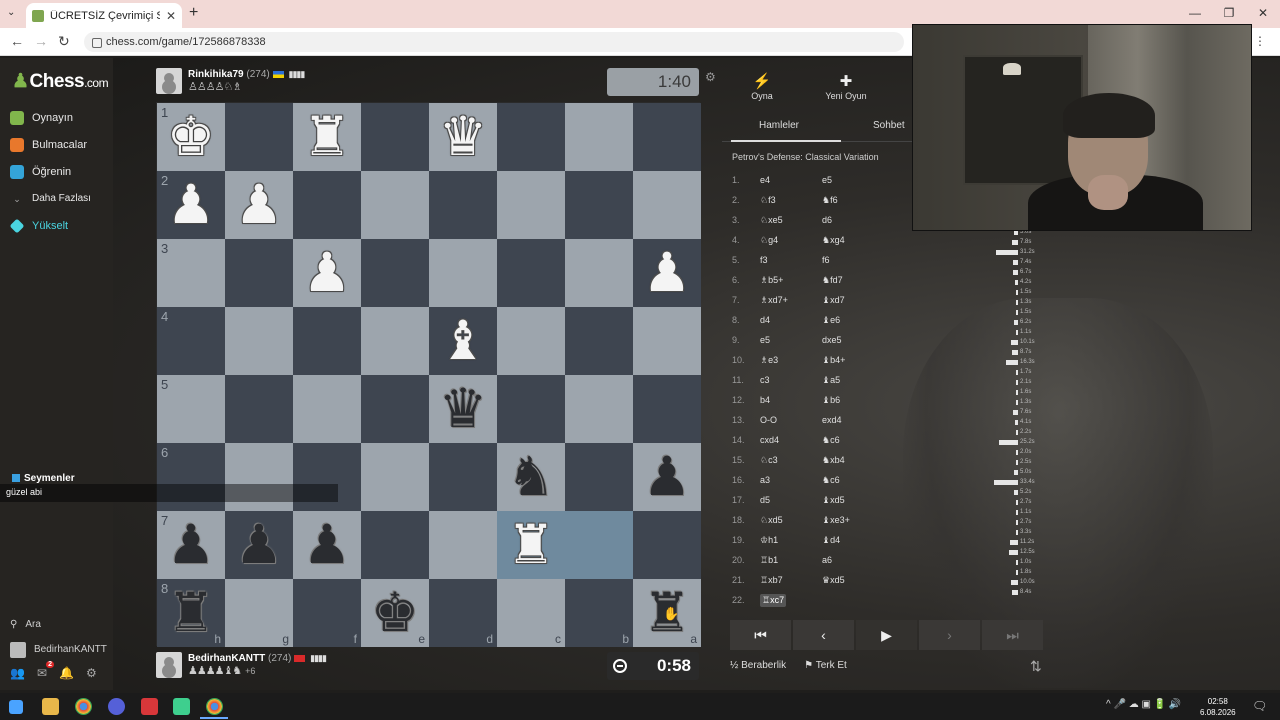 The width and height of the screenshot is (1280, 720). What do you see at coordinates (1259, 706) in the screenshot?
I see `notification-icon: 🗨` at bounding box center [1259, 706].